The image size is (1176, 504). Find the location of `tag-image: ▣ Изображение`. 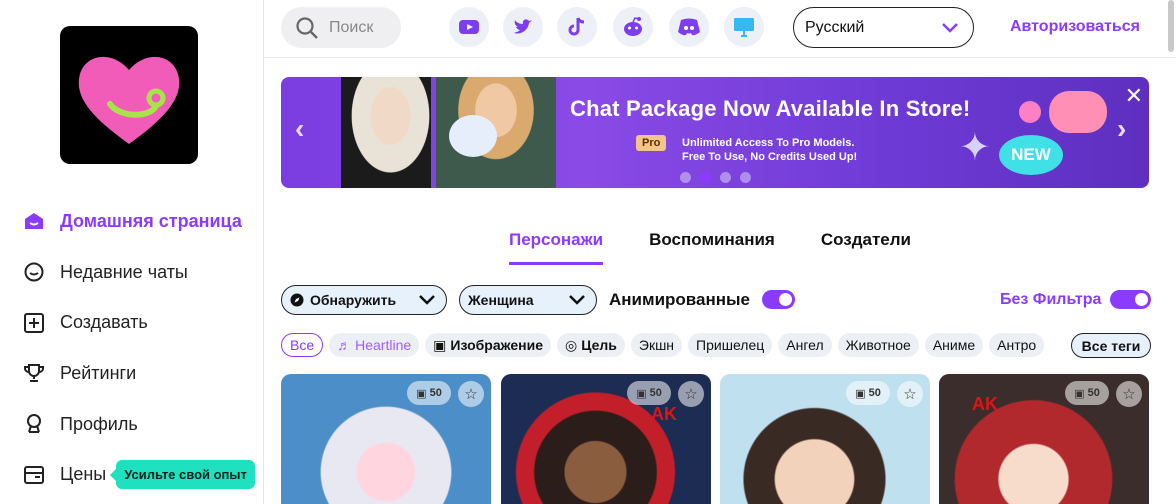

tag-image: ▣ Изображение is located at coordinates (488, 345).